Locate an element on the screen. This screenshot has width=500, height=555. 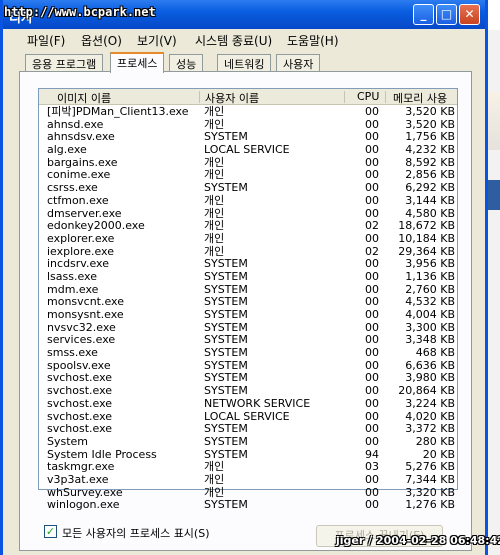
maximize-button: □ is located at coordinates (446, 14).